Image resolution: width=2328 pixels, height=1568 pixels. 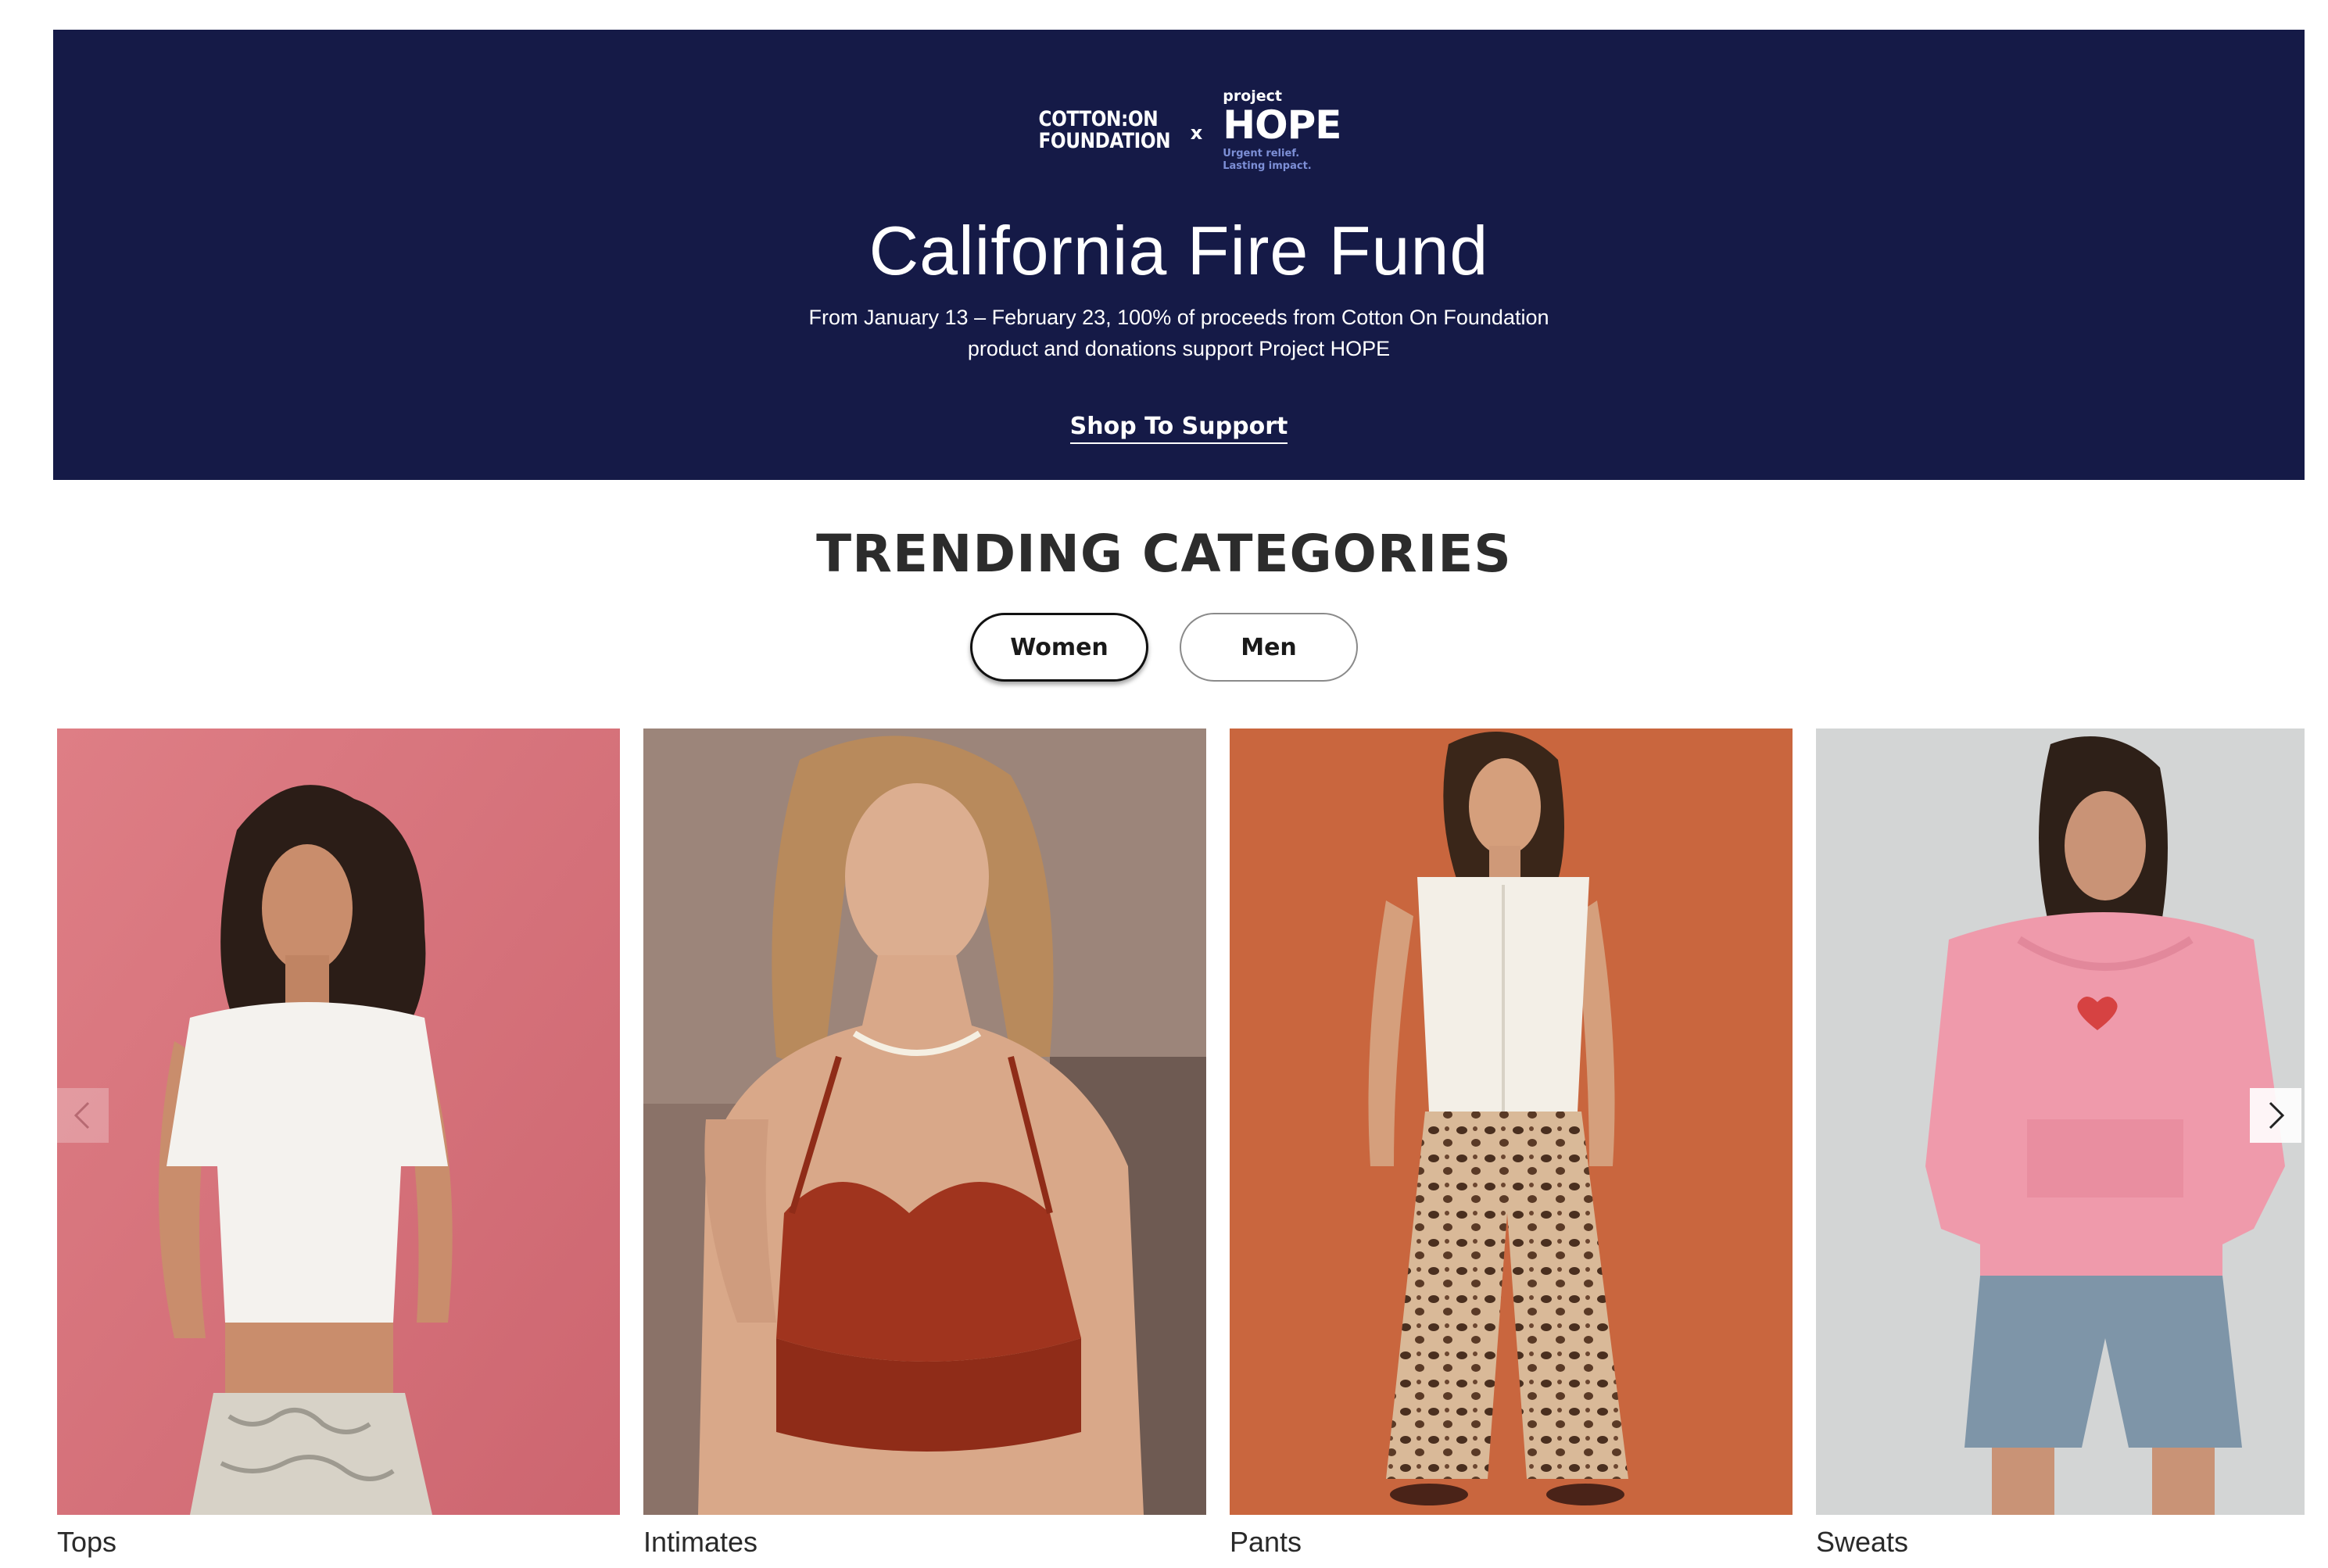 What do you see at coordinates (1104, 141) in the screenshot?
I see `logo-cotton-line2: FOUNDATION` at bounding box center [1104, 141].